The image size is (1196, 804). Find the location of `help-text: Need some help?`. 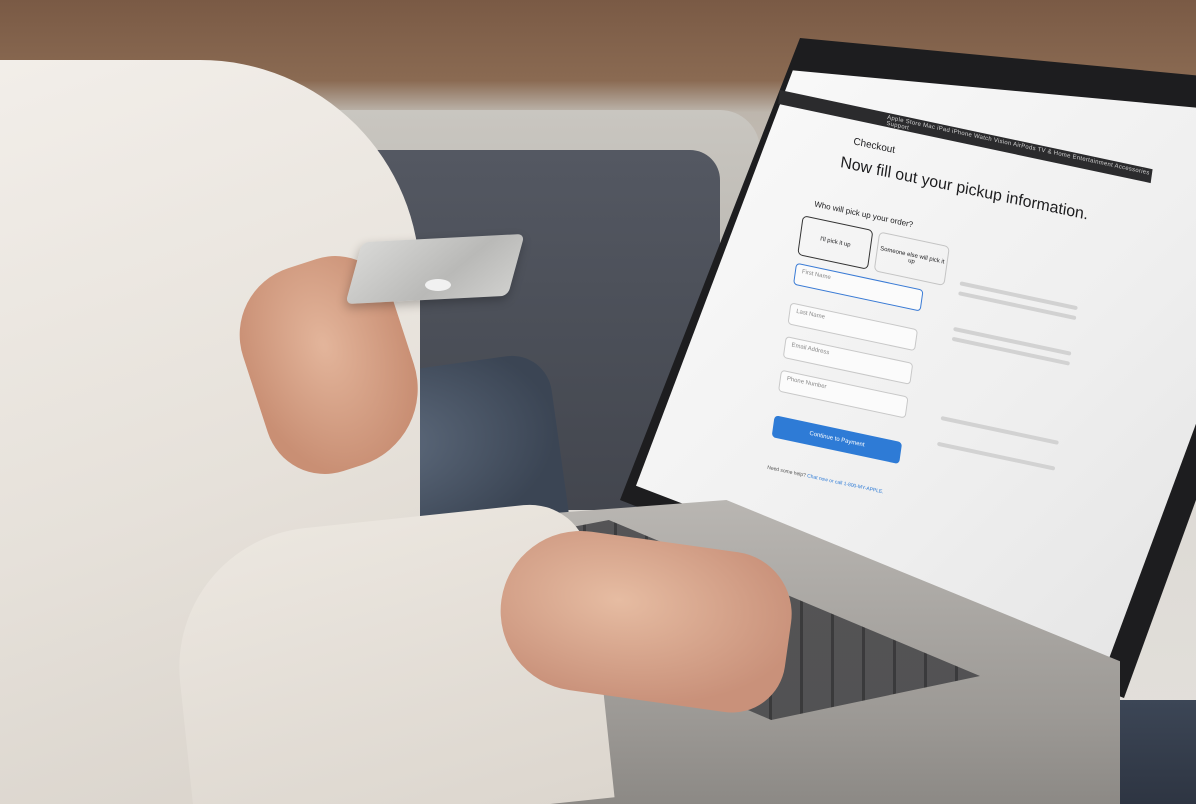

help-text: Need some help? is located at coordinates (786, 471).